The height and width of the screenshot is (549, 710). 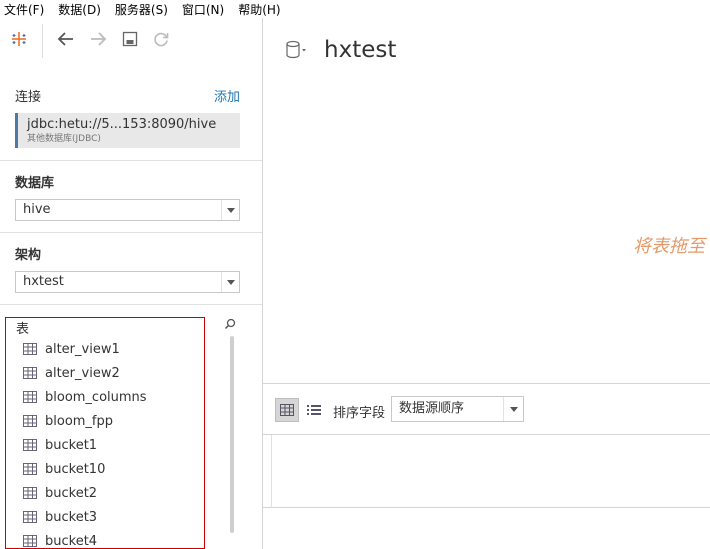 I want to click on tableau-logo-icon, so click(x=19, y=39).